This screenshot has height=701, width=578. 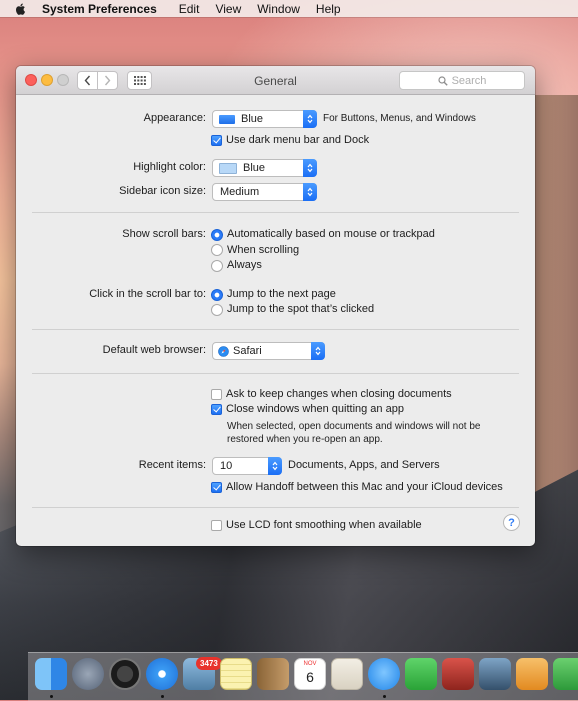 I want to click on sidebar-size-popup: Medium, so click(x=264, y=192).